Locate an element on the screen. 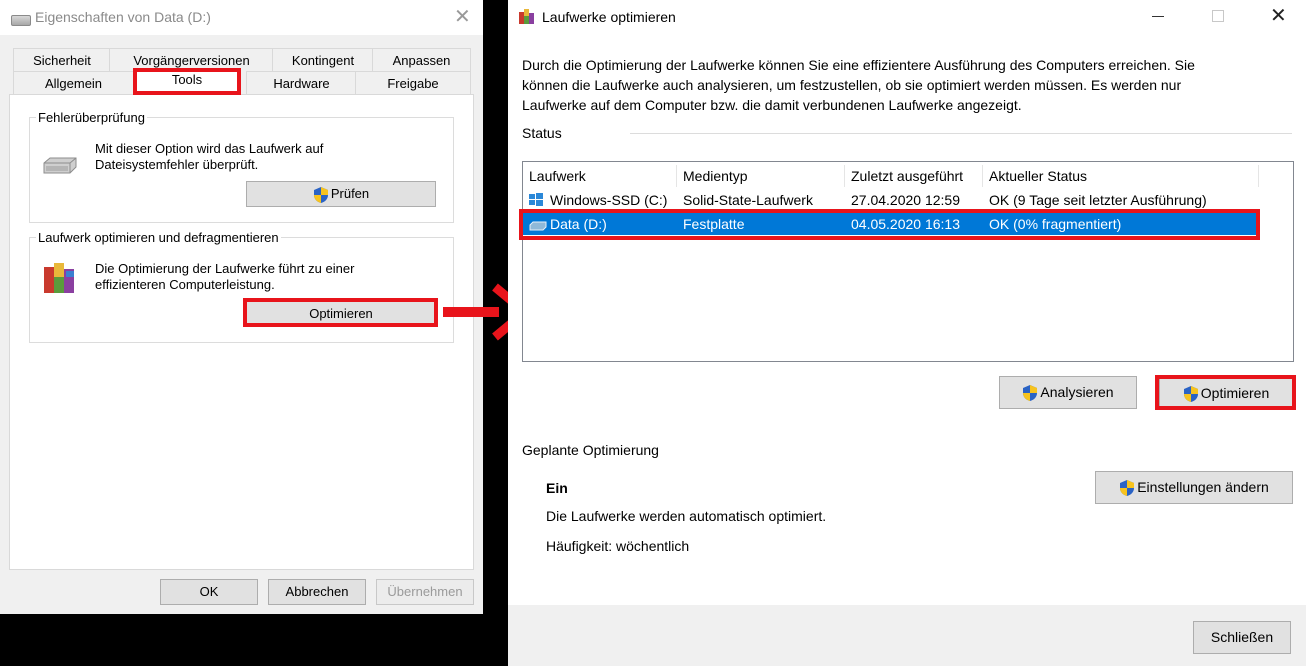 This screenshot has height=666, width=1306. row-last-run: 27.04.2020 12:59 is located at coordinates (905, 200).